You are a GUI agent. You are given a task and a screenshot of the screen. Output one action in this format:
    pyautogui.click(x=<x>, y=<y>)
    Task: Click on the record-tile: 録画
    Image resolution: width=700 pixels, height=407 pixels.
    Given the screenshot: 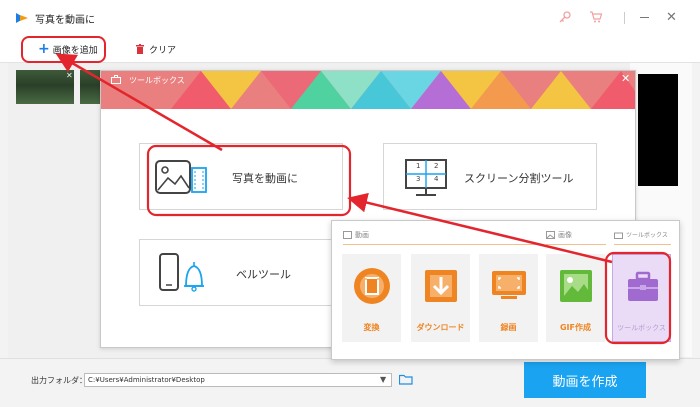 What is the action you would take?
    pyautogui.click(x=508, y=298)
    